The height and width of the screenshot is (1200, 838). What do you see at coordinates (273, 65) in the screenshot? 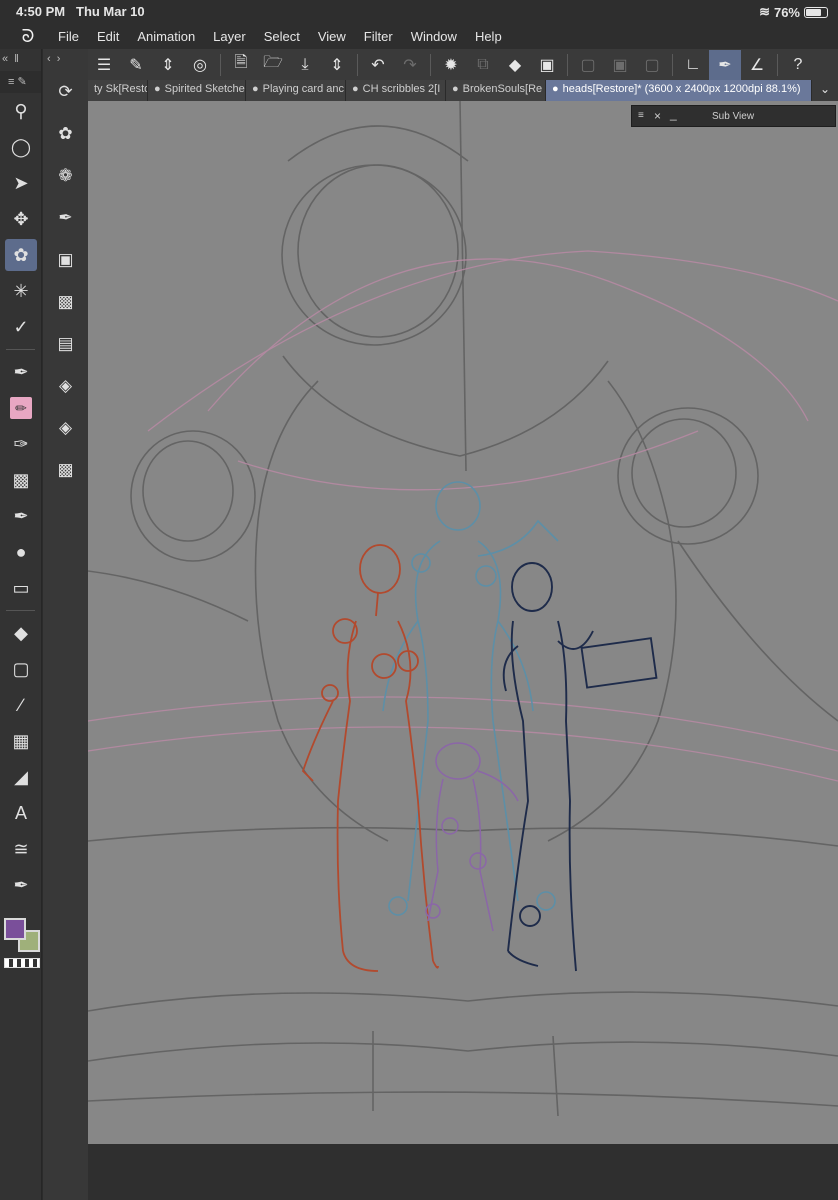
I see `open-folder-icon: 🗁` at bounding box center [273, 65].